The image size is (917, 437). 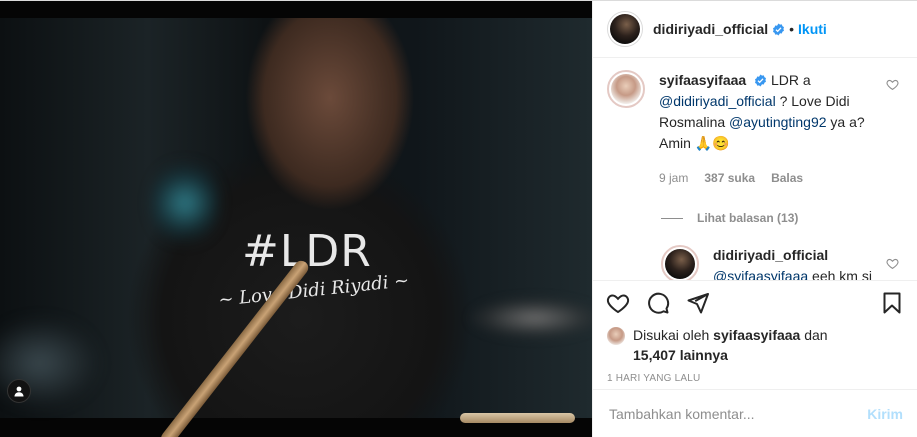 What do you see at coordinates (531, 318) in the screenshot?
I see `cymbal-blur` at bounding box center [531, 318].